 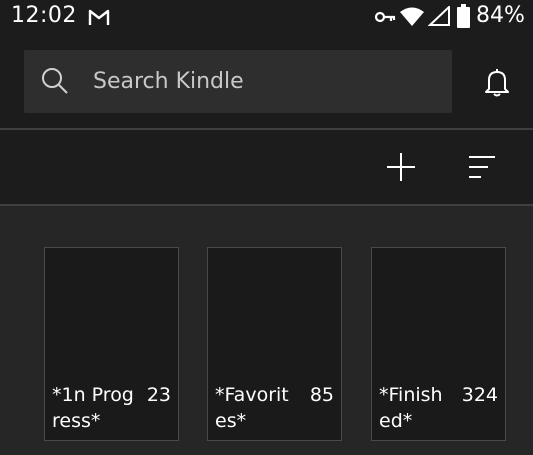 What do you see at coordinates (252, 408) in the screenshot?
I see `collection-title: *Favorit es*` at bounding box center [252, 408].